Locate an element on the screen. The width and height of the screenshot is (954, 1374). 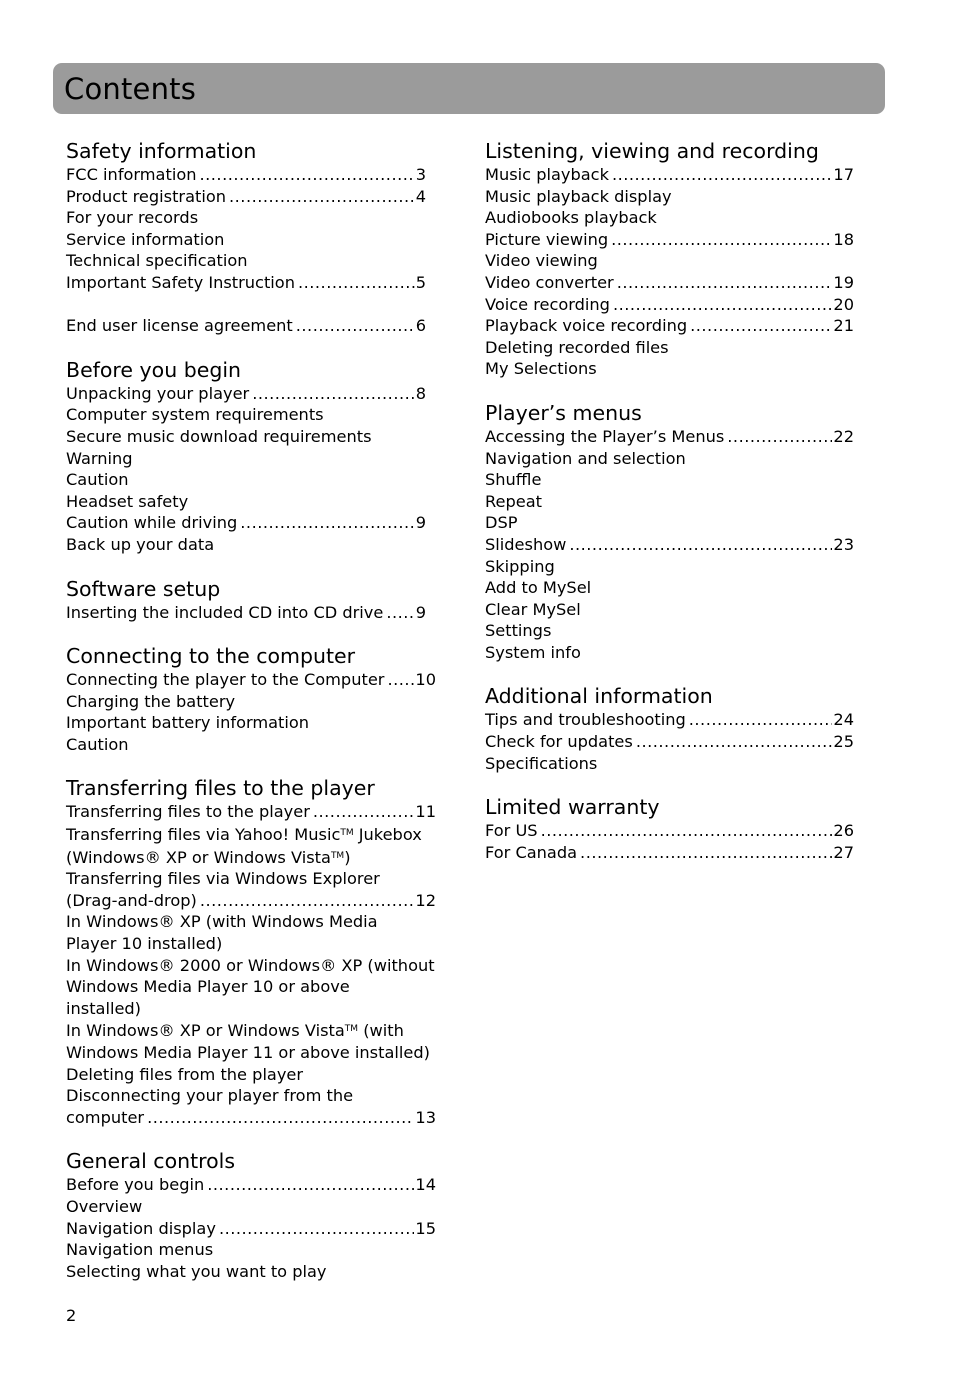
toc-entry: Specifications is located at coordinates (671, 764).